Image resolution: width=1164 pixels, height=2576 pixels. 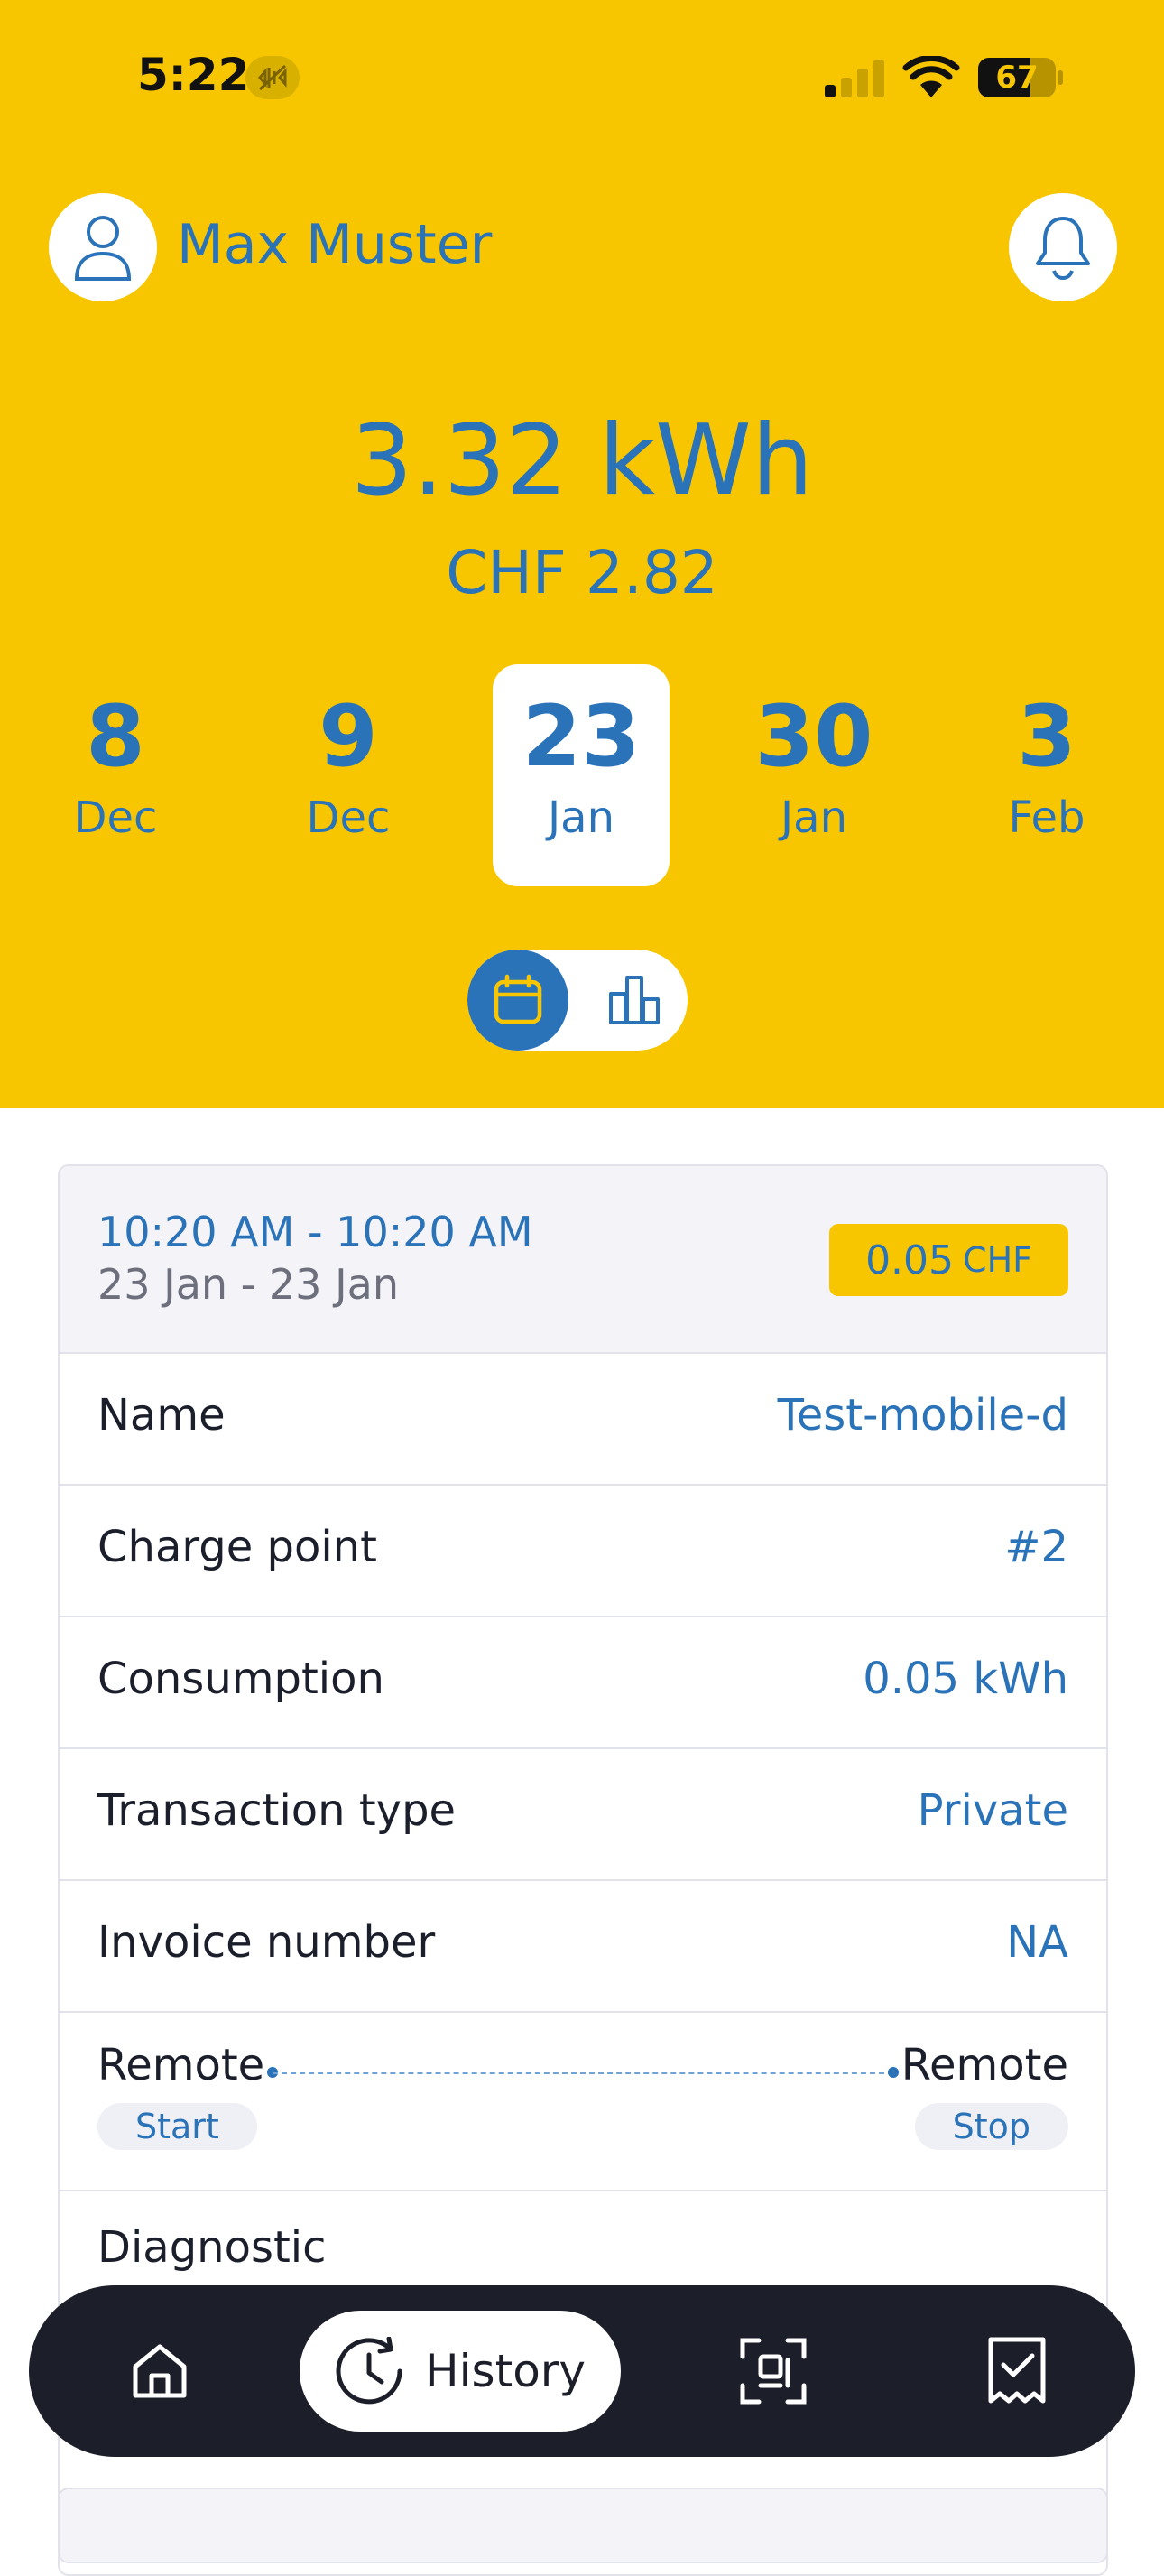 I want to click on price-value: 0.05, so click(x=910, y=1260).